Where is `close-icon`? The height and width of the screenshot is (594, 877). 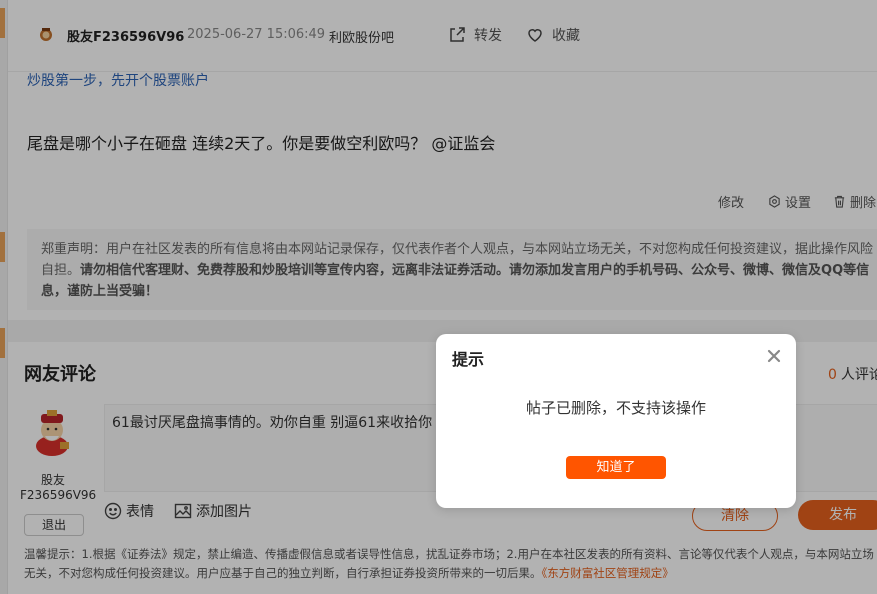
close-icon is located at coordinates (774, 356).